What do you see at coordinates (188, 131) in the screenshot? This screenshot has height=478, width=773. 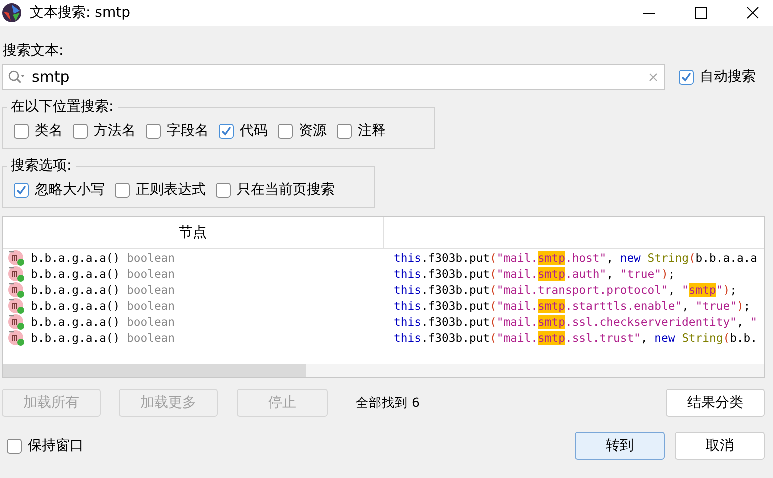 I see `checkbox-label: 字段名` at bounding box center [188, 131].